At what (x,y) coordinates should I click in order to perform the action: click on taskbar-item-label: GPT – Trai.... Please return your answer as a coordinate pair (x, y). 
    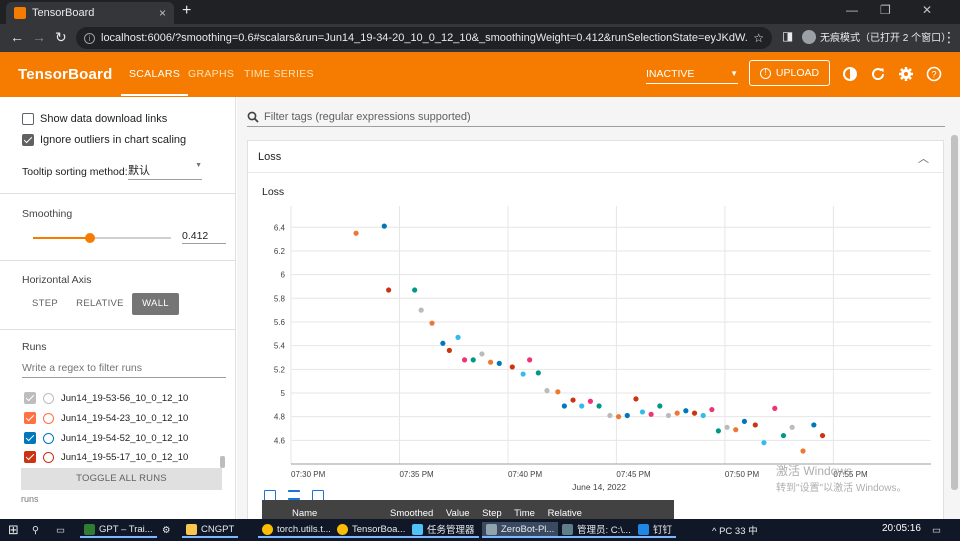
    Looking at the image, I should click on (126, 529).